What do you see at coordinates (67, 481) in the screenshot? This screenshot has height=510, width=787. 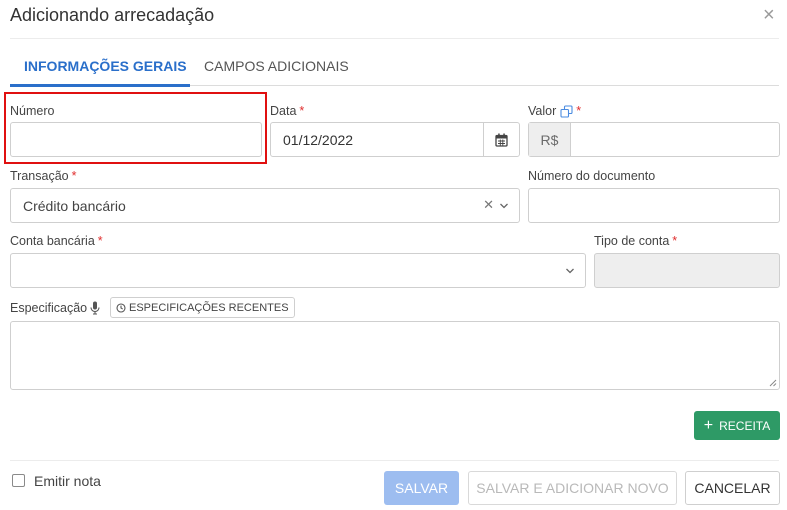 I see `emitir-nota-label: Emitir nota` at bounding box center [67, 481].